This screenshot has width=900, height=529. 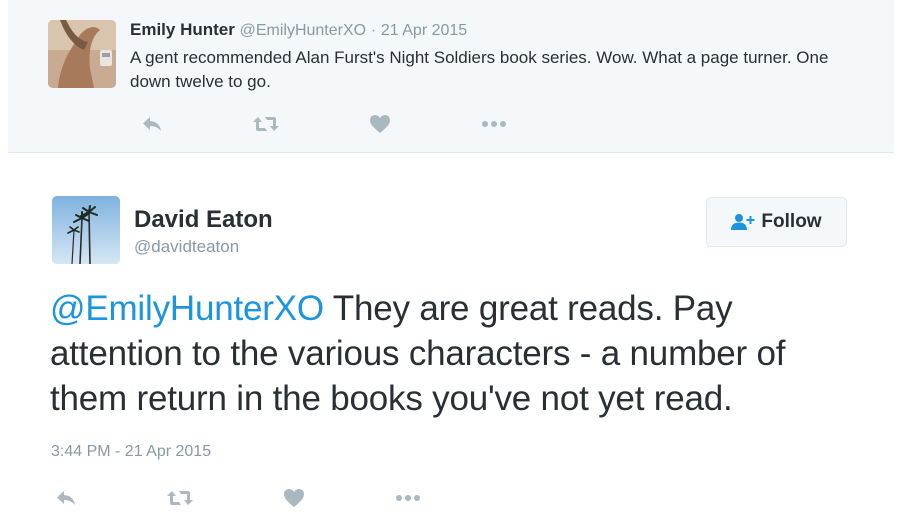 What do you see at coordinates (424, 30) in the screenshot?
I see `parent-tweet-date: 21 Apr 2015` at bounding box center [424, 30].